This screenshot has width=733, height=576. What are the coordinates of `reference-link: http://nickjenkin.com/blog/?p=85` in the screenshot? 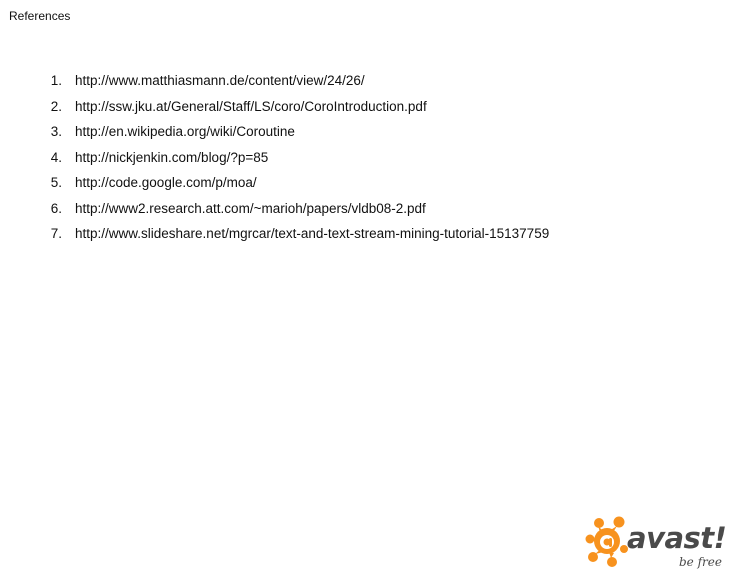 It's located at (171, 158).